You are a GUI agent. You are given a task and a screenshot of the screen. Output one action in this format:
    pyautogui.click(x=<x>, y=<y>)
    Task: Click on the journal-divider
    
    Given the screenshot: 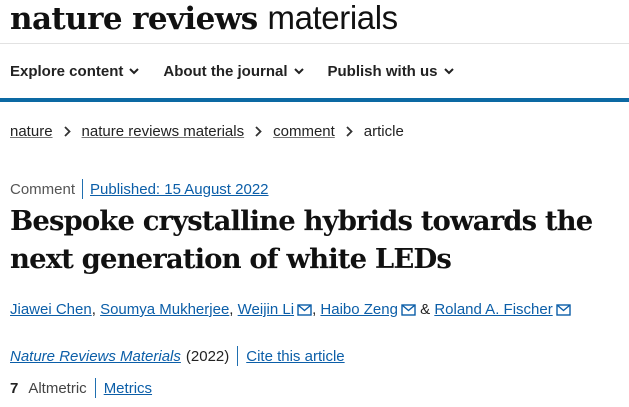 What is the action you would take?
    pyautogui.click(x=238, y=356)
    